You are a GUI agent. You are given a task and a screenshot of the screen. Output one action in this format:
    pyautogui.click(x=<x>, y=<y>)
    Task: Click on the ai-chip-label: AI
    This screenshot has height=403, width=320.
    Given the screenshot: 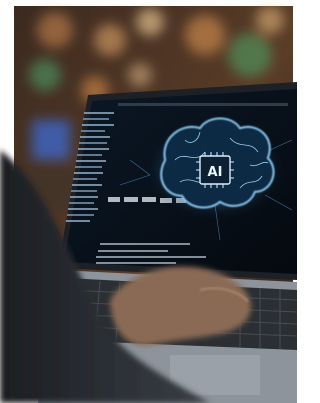 What is the action you would take?
    pyautogui.click(x=215, y=172)
    